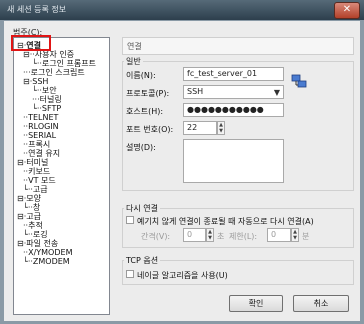  What do you see at coordinates (36, 207) in the screenshot?
I see `tree-item-label: 창` at bounding box center [36, 207].